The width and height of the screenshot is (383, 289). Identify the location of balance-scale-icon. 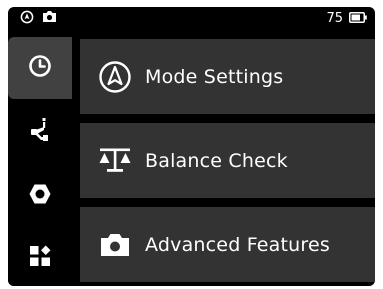
(115, 161).